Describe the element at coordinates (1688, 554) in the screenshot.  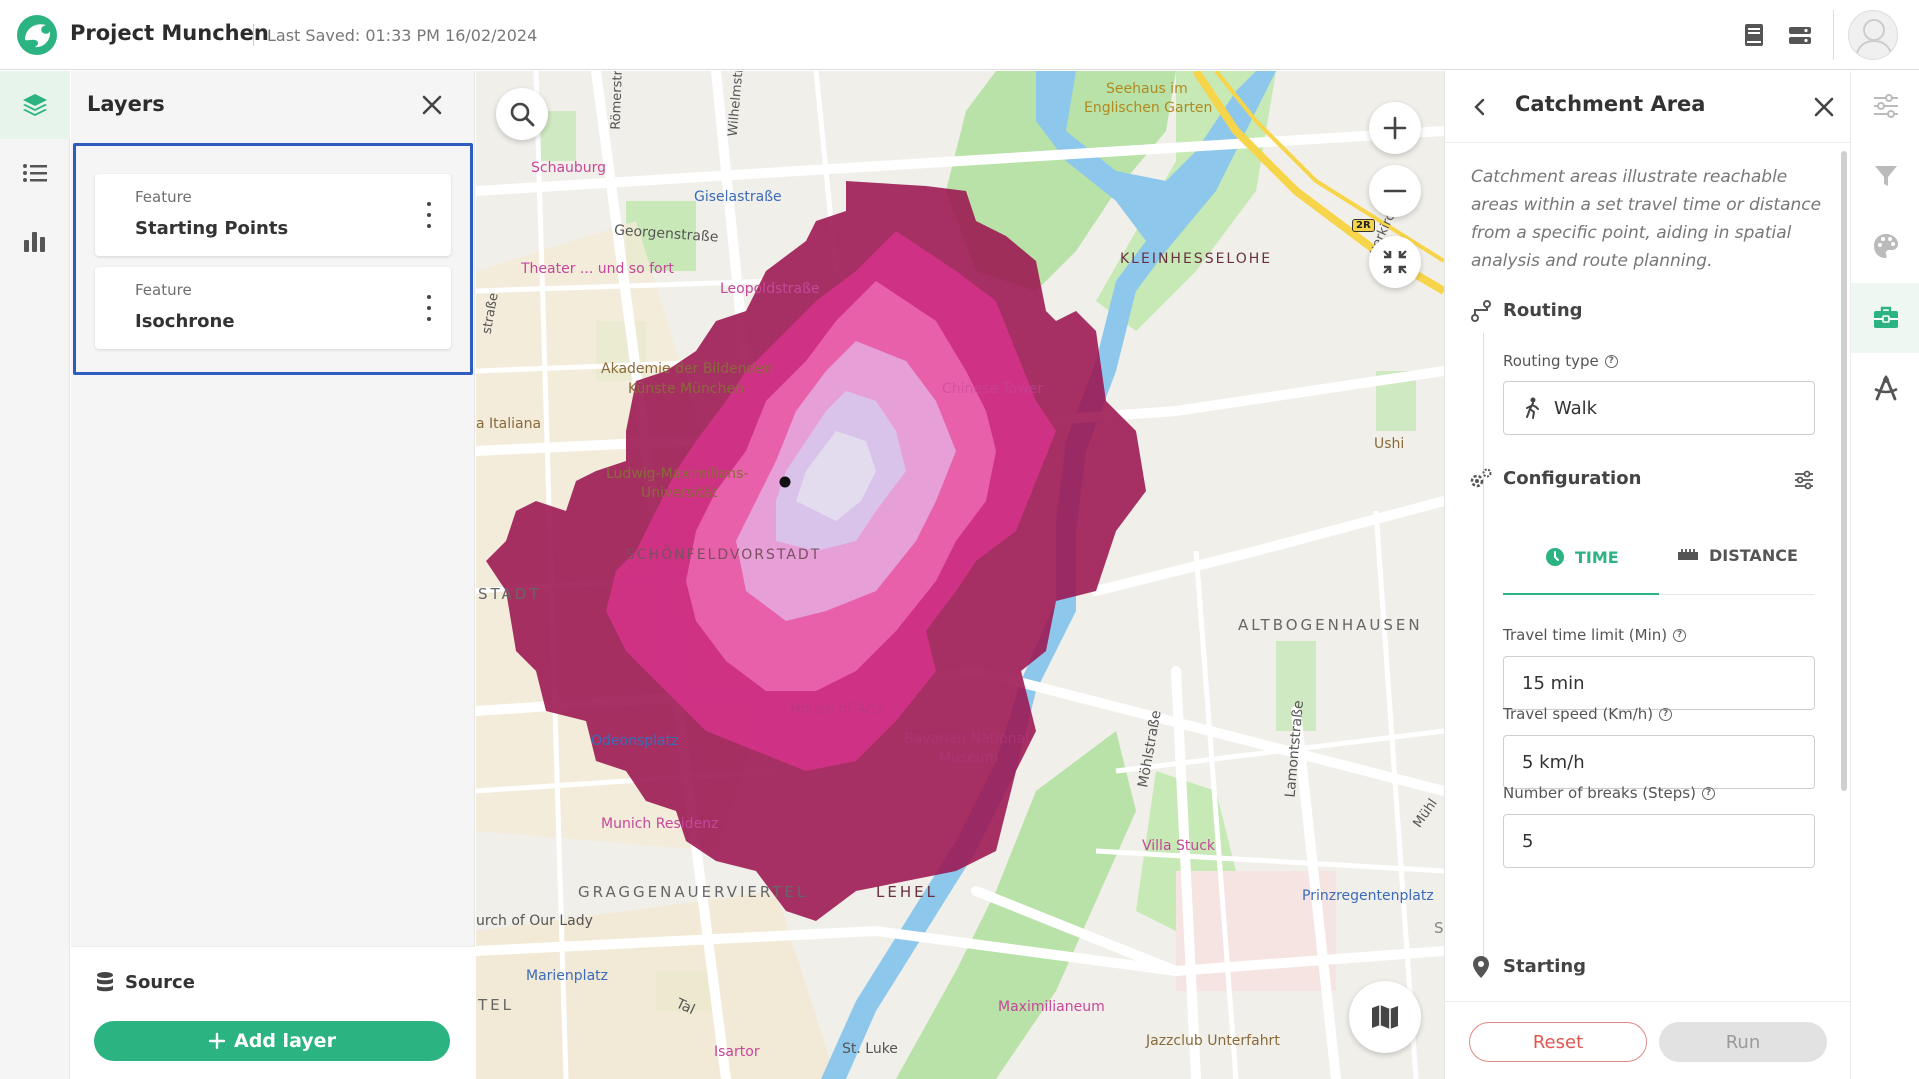
I see `ruler-icon` at that location.